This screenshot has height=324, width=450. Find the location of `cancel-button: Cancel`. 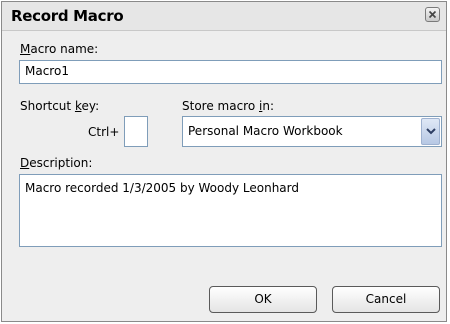

cancel-button: Cancel is located at coordinates (386, 299).